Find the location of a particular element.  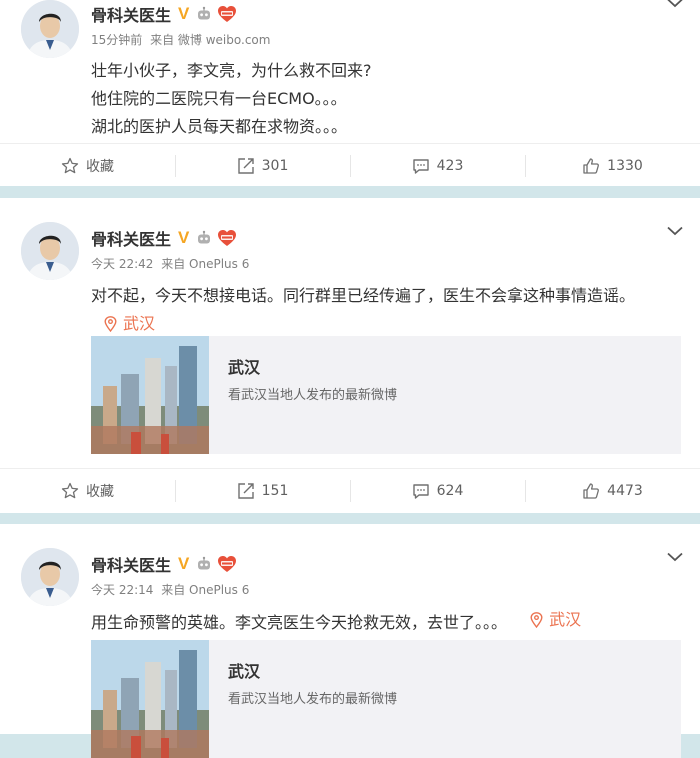

post-header: 骨科关医生 V 15分钟前 来自 微博 weibo.com is located at coordinates (182, 25).